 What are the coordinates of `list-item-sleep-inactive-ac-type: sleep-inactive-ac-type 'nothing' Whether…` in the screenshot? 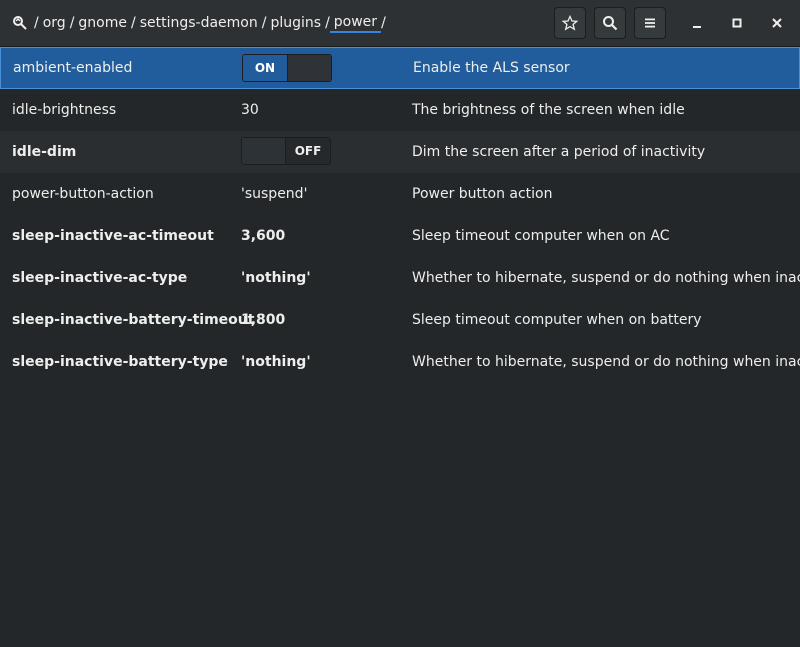 It's located at (400, 278).